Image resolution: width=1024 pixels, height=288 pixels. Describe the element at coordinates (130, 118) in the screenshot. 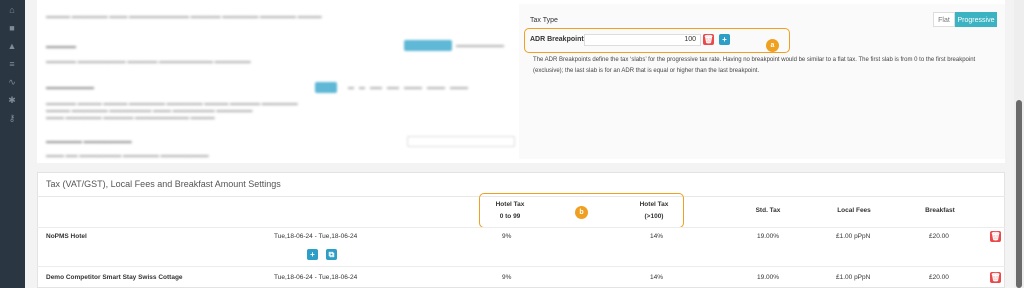

I see `blurred-rounding-help-3: ▬▬▬ ▬▬▬▬▬▬ ▬▬▬▬▬ ▬▬▬▬▬▬▬▬▬ ▬▬▬▬` at that location.